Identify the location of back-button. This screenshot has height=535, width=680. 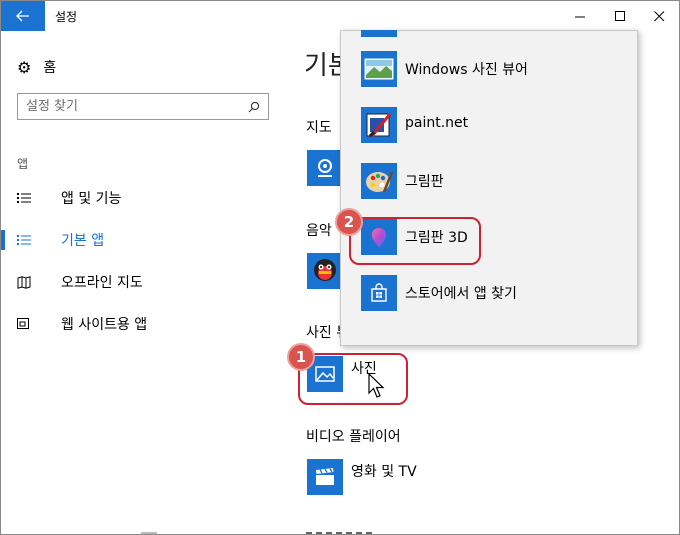
(23, 16).